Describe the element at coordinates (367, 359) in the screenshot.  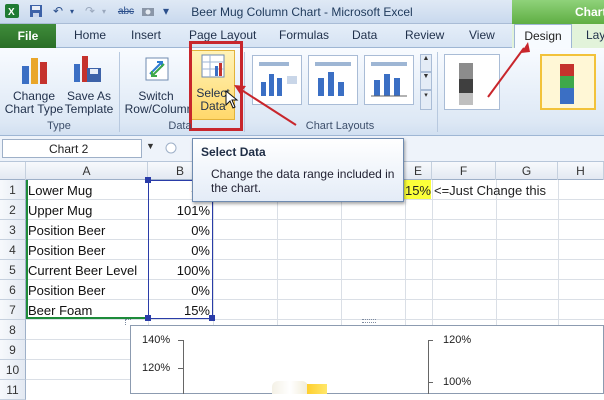
I see `chart-object` at that location.